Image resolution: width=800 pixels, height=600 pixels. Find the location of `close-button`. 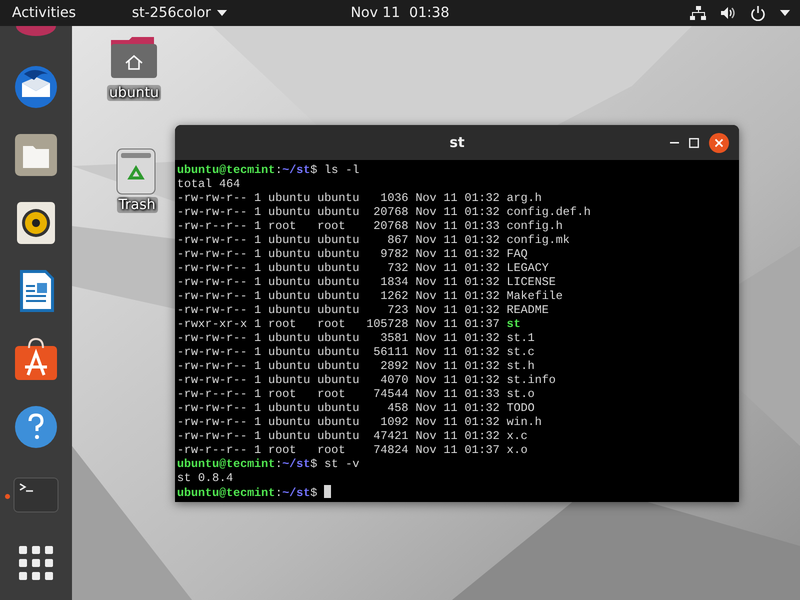

close-button is located at coordinates (719, 142).